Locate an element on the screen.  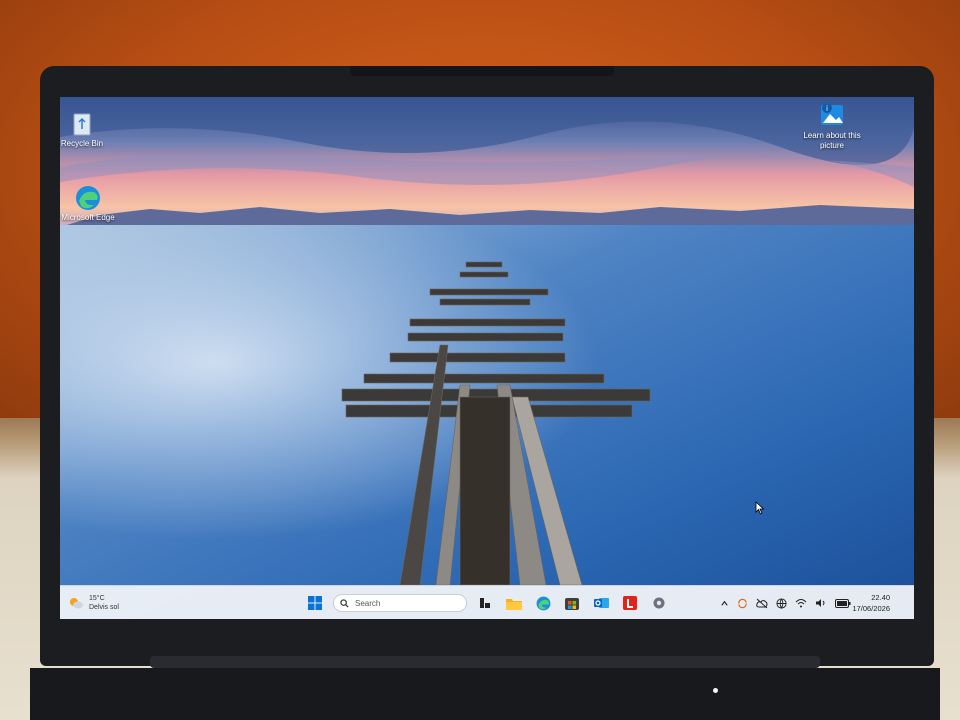
mouse-pointer-icon is located at coordinates (760, 508).